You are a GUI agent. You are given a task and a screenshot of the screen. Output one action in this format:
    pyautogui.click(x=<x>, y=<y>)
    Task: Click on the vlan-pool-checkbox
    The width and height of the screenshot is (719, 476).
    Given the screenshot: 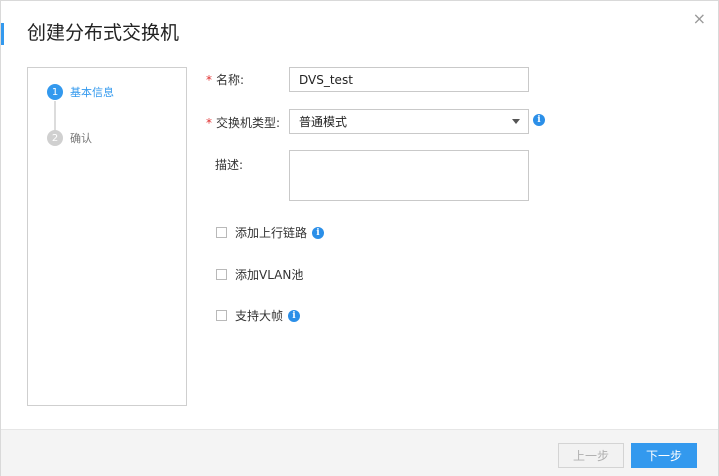 What is the action you would take?
    pyautogui.click(x=221, y=274)
    